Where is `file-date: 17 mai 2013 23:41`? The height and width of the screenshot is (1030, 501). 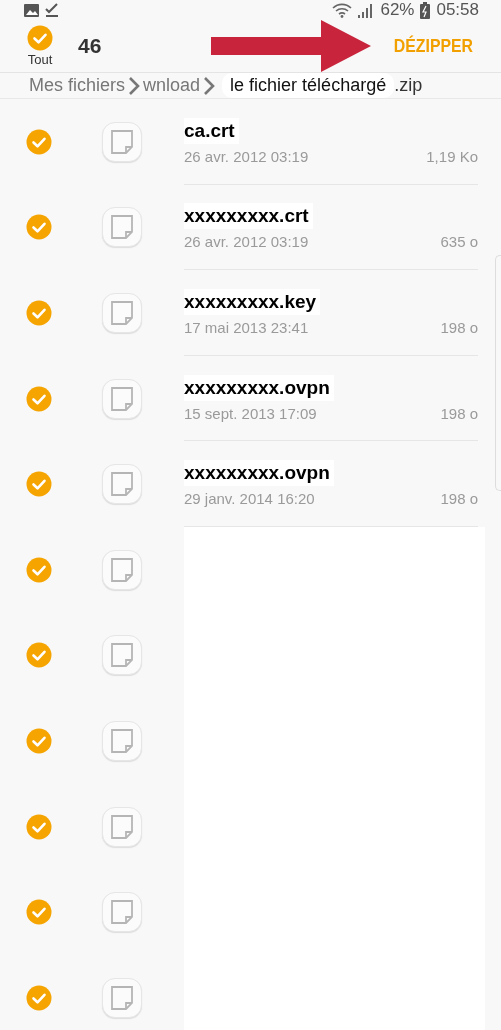
file-date: 17 mai 2013 23:41 is located at coordinates (246, 327).